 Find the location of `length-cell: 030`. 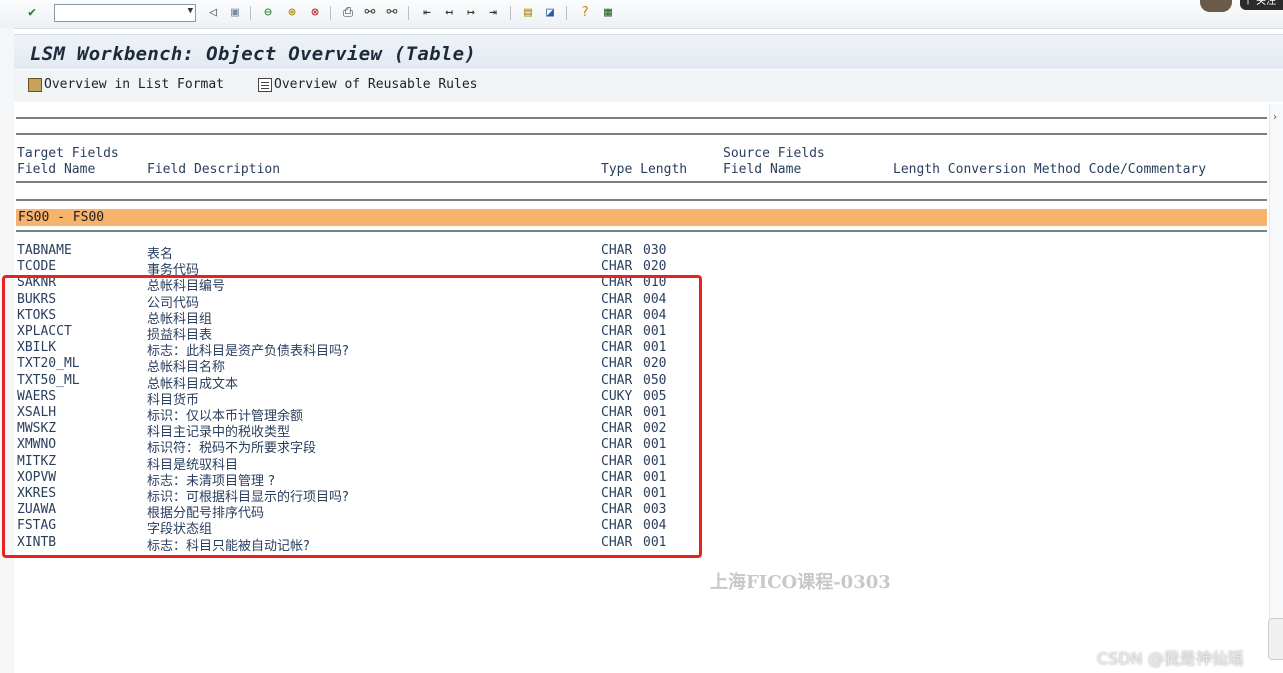

length-cell: 030 is located at coordinates (655, 250).